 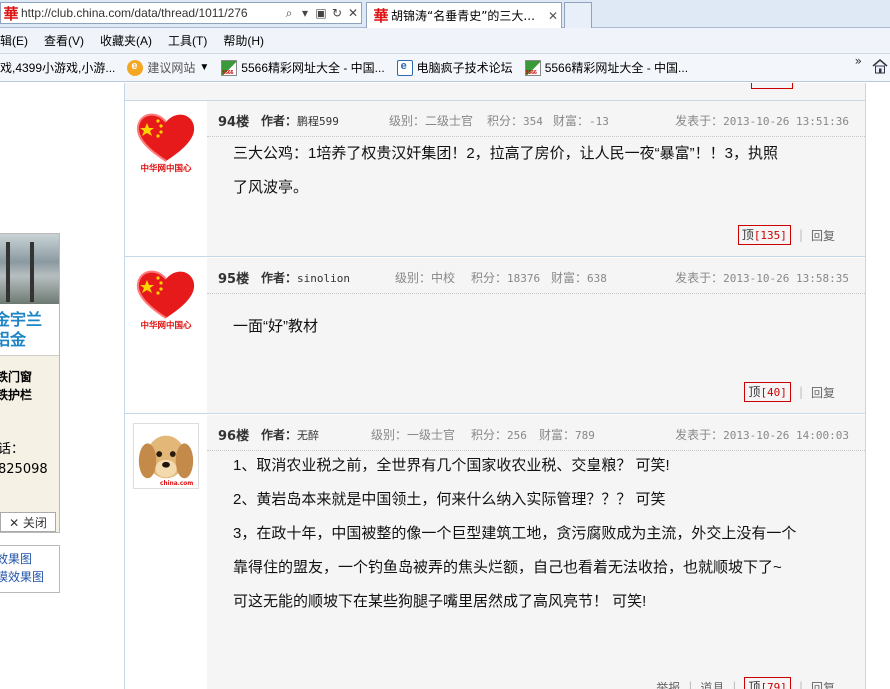 I want to click on post-actions: 顶[40] | 回复, so click(x=789, y=392).